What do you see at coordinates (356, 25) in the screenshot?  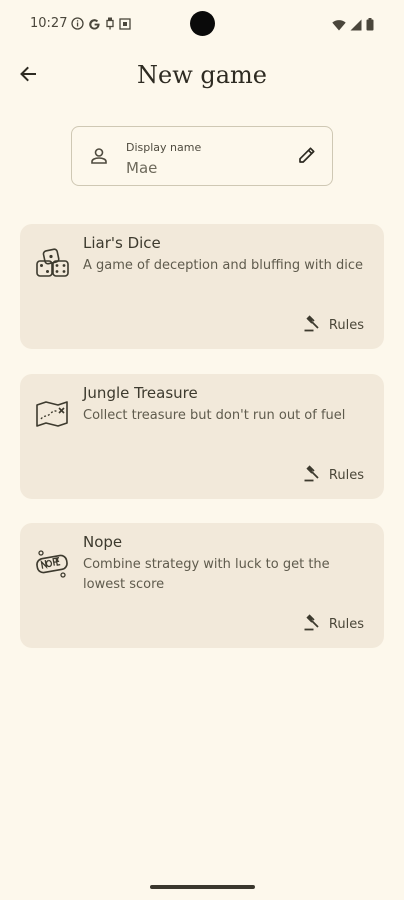 I see `signal-icon` at bounding box center [356, 25].